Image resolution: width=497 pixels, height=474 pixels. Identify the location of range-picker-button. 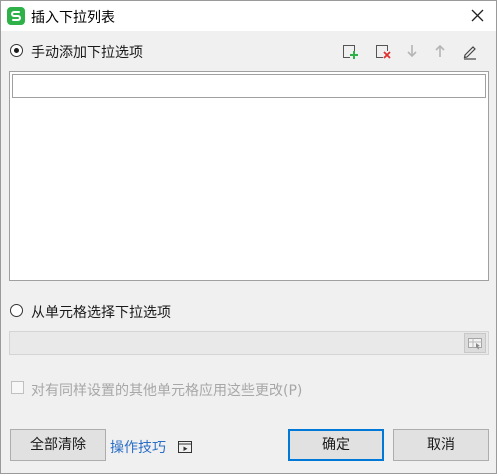
(475, 343).